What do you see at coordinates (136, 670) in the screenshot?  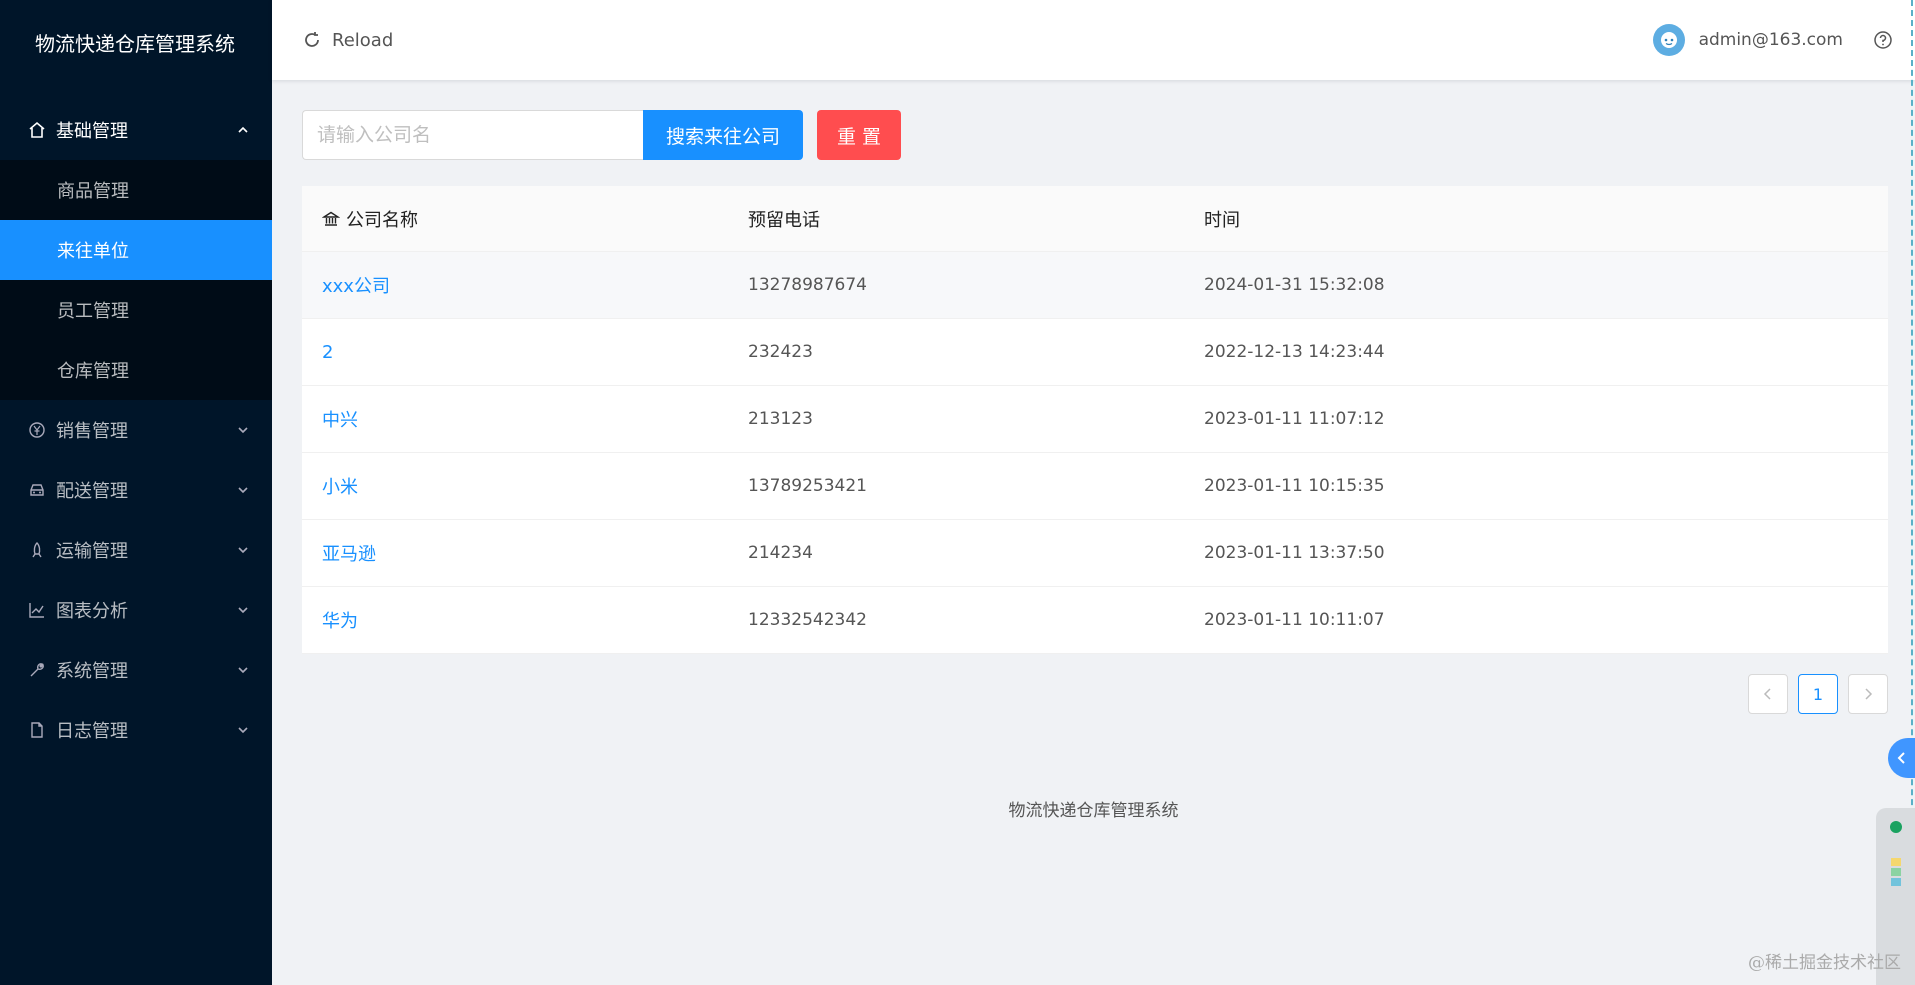 I see `menu-group-system: 系统管理` at bounding box center [136, 670].